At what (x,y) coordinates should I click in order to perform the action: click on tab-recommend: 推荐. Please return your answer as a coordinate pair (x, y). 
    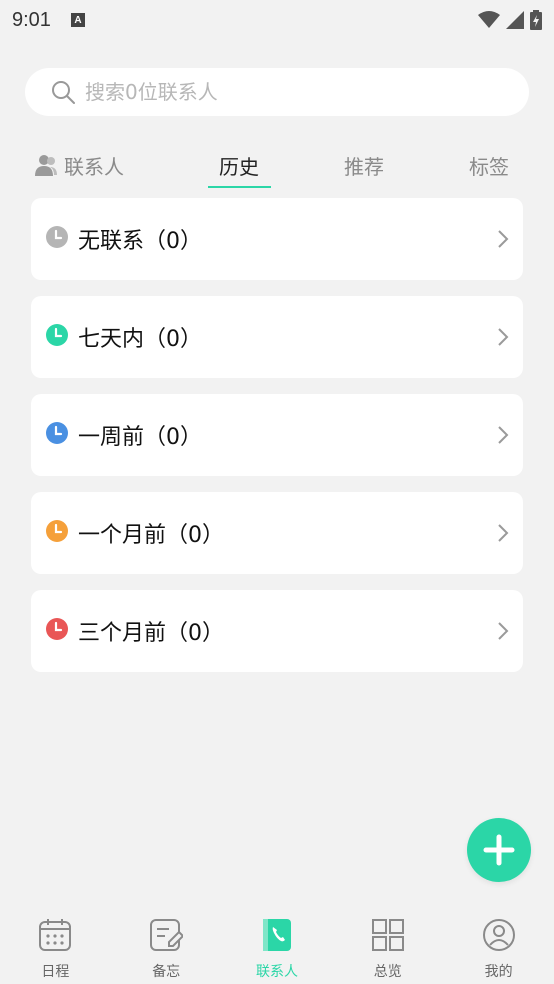
    Looking at the image, I should click on (364, 165).